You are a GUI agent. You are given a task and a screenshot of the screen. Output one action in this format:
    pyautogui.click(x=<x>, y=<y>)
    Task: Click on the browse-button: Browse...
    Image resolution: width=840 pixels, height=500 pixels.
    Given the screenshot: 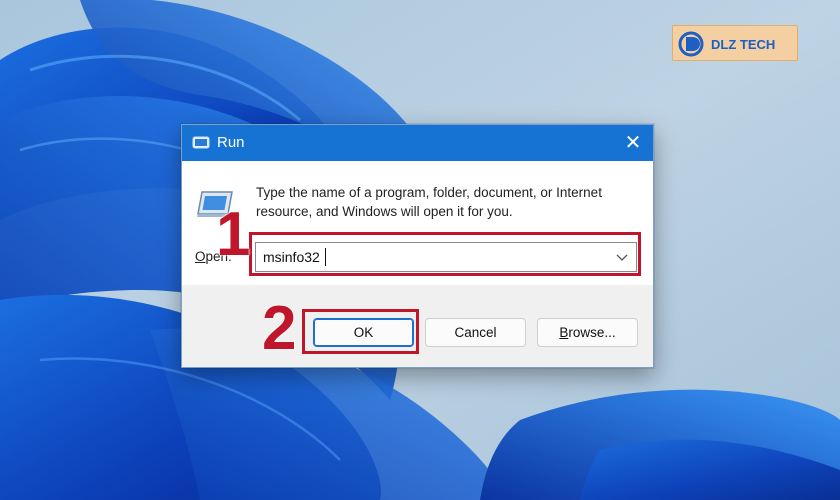 What is the action you would take?
    pyautogui.click(x=587, y=332)
    